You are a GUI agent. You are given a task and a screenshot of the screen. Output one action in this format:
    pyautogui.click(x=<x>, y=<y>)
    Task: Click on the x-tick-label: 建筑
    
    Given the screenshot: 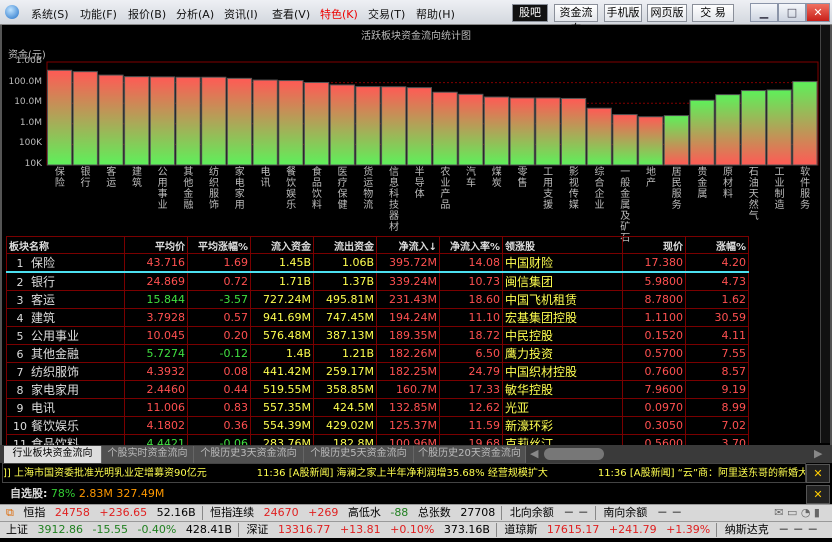 What is the action you would take?
    pyautogui.click(x=136, y=178)
    